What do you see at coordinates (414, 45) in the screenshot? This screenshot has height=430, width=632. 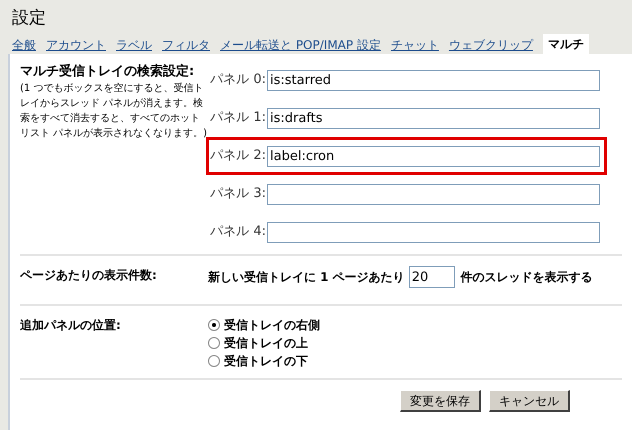 I see `settings-tab: チャット` at bounding box center [414, 45].